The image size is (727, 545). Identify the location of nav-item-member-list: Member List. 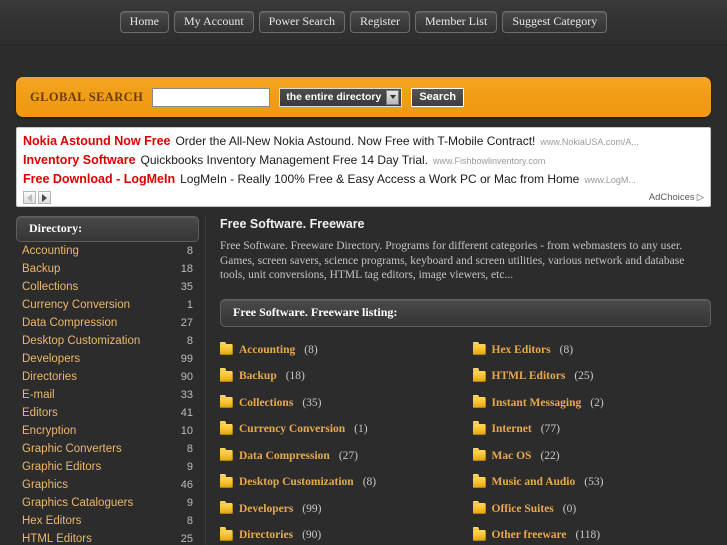
(456, 22).